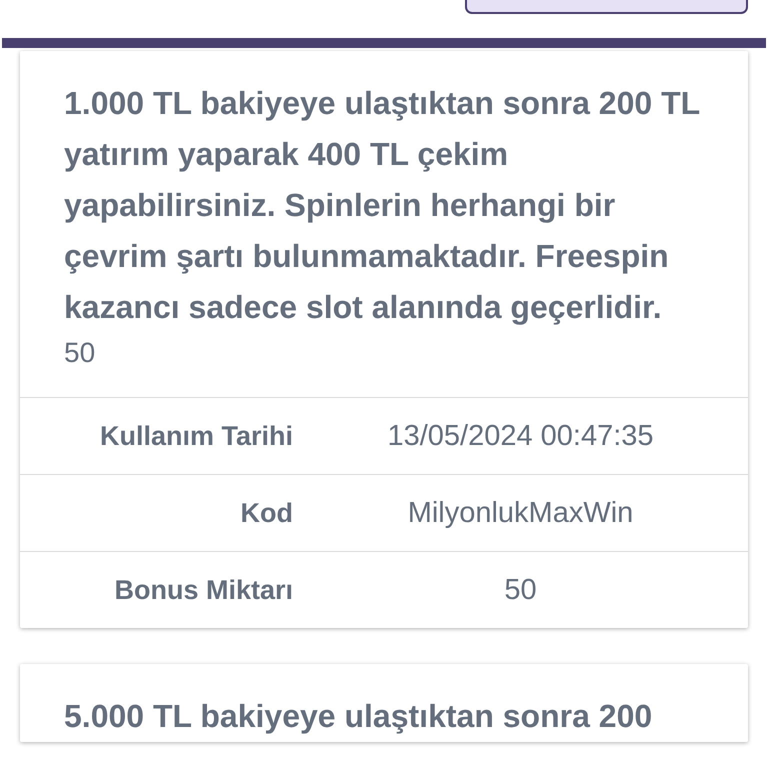 The height and width of the screenshot is (768, 768). What do you see at coordinates (266, 513) in the screenshot?
I see `detail-label: Kod` at bounding box center [266, 513].